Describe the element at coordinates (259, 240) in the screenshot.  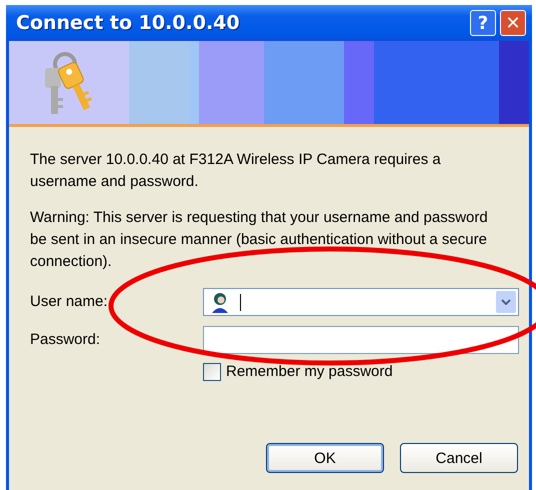
I see `warning-message: Warning: This server is requesting that your username and password be sent in an insecure manner (basic authentication without a secure connection).` at that location.